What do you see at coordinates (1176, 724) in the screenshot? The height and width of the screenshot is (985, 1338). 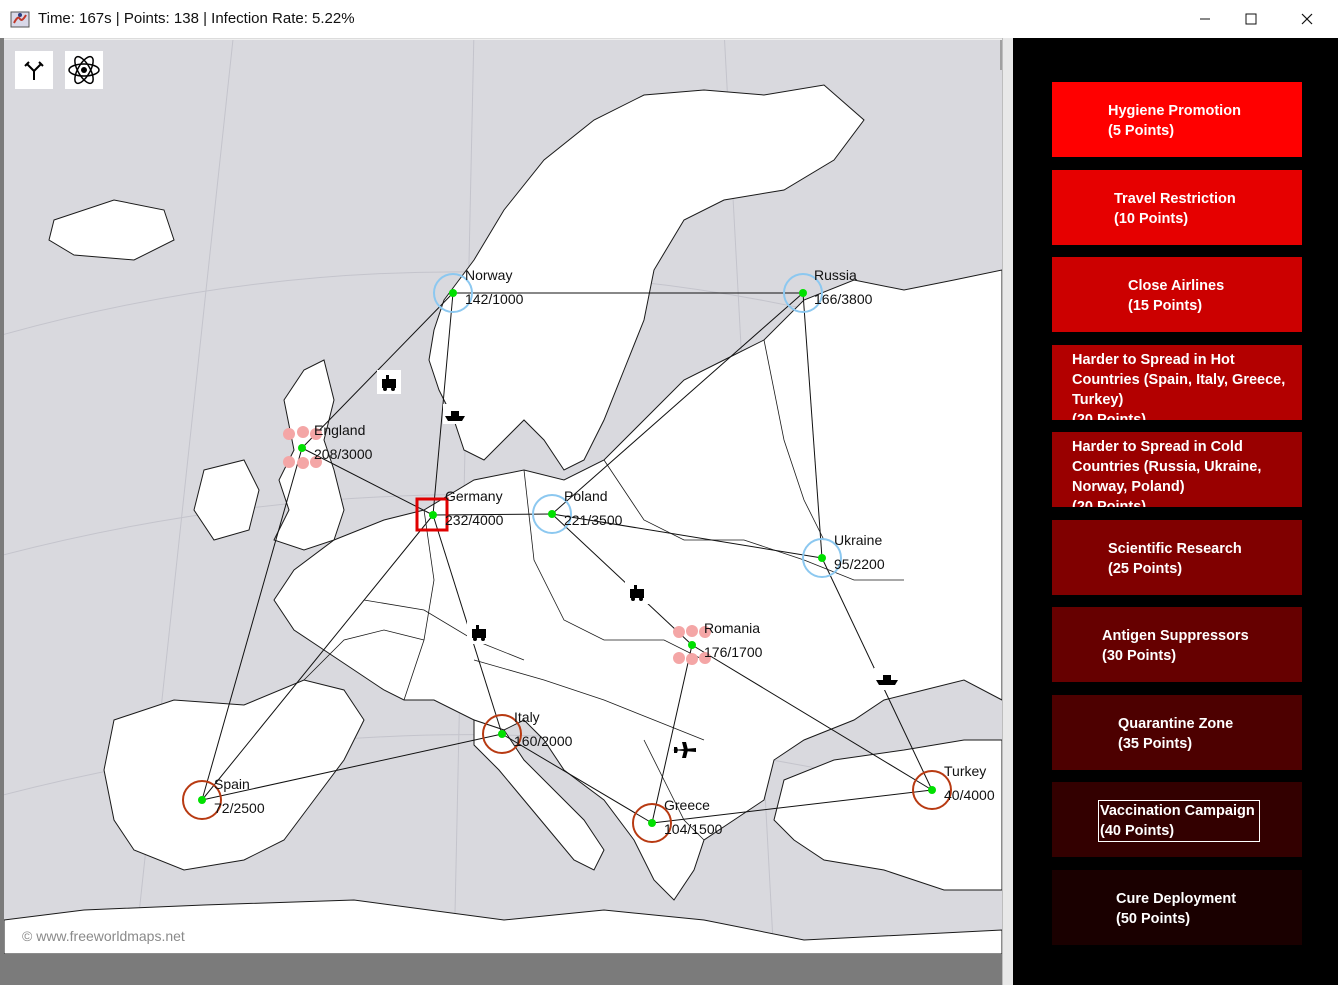 I see `upgrade-name: Quarantine Zone` at bounding box center [1176, 724].